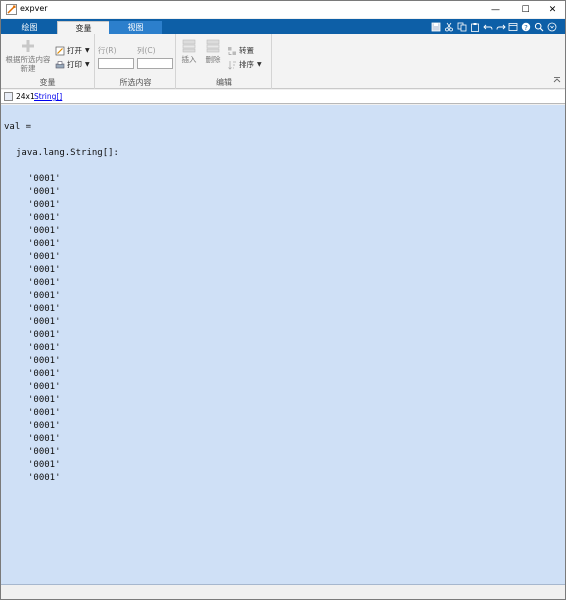 This screenshot has height=600, width=566. I want to click on open-button: 打开 ▼, so click(72, 50).